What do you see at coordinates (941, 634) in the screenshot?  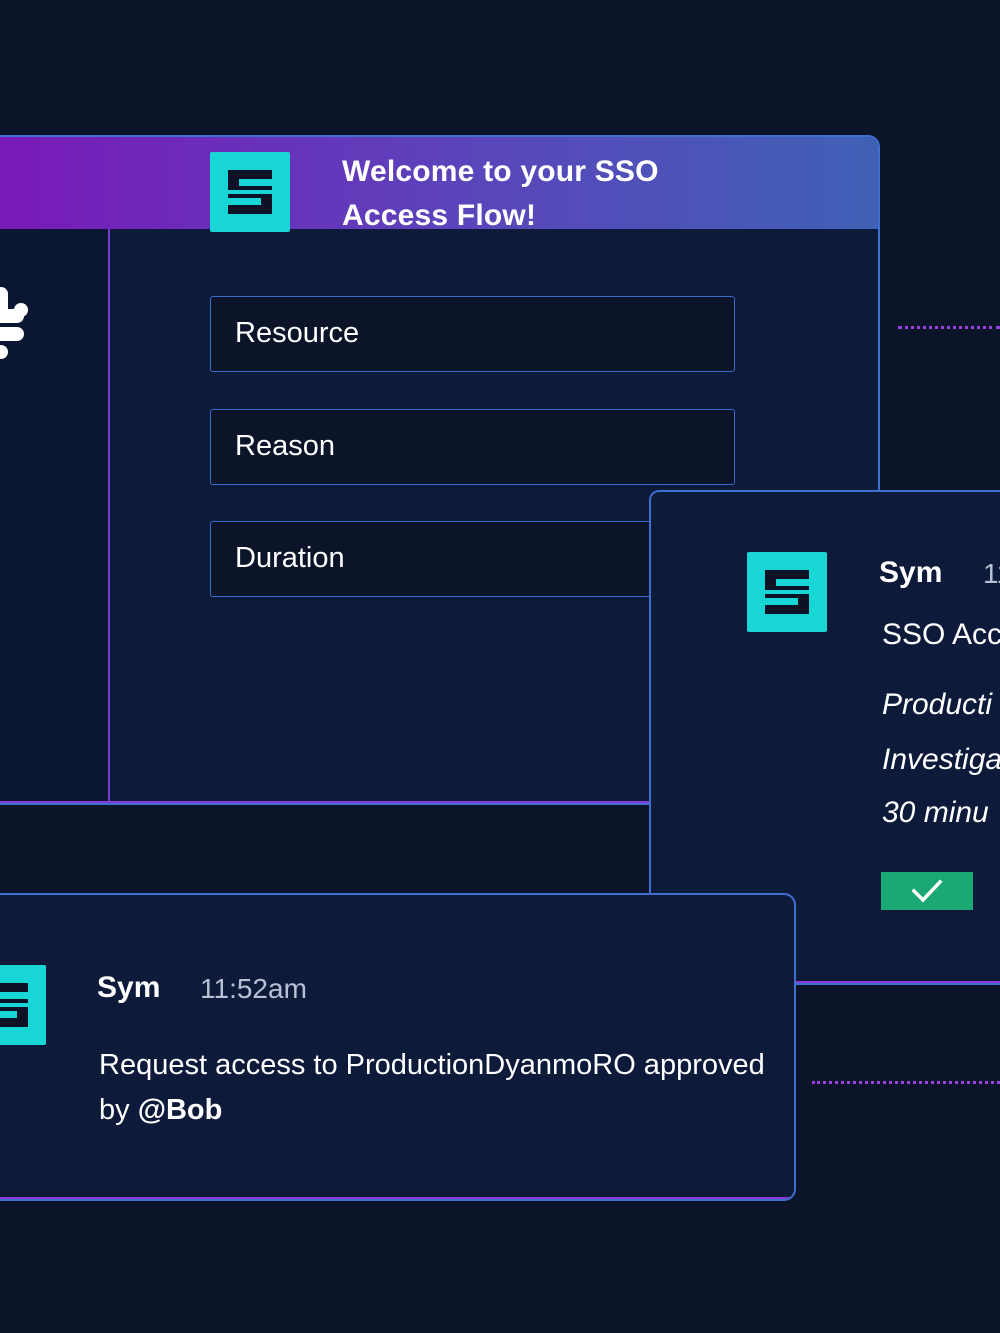 I see `approval-title: SSO Acc` at bounding box center [941, 634].